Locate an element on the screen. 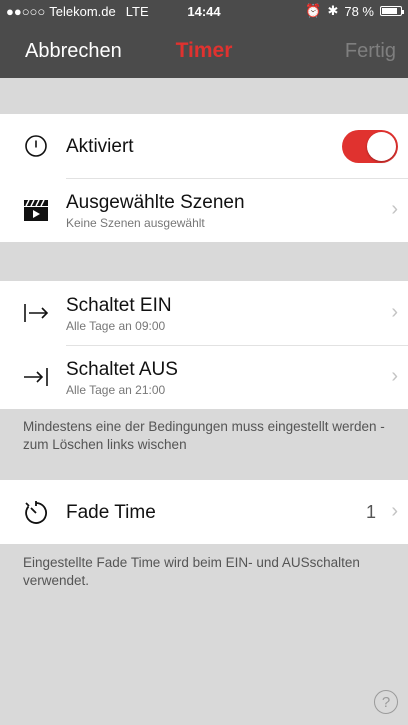 This screenshot has width=408, height=725. switch-on-row: Schaltet EIN Alle Tage an 09:00 › is located at coordinates (204, 313).